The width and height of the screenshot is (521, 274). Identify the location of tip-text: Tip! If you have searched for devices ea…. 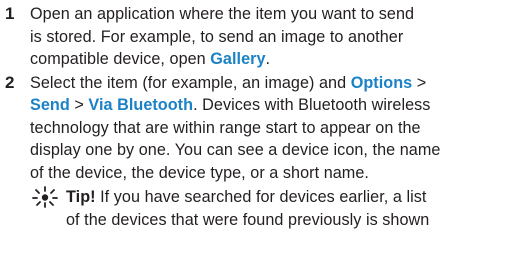
(247, 208).